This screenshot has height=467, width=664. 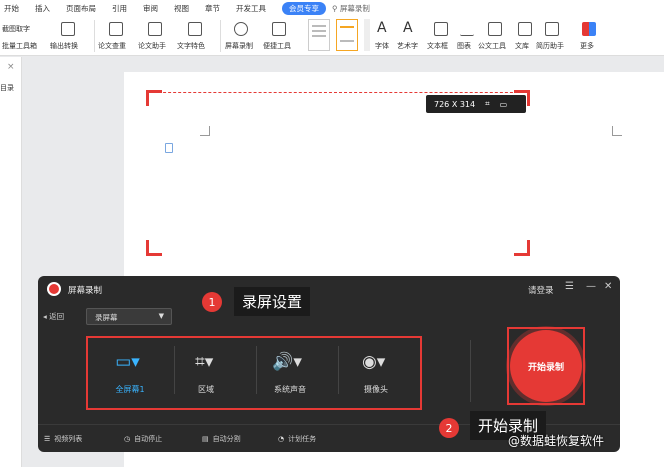 I want to click on tab-developer: 开发工具, so click(x=251, y=8).